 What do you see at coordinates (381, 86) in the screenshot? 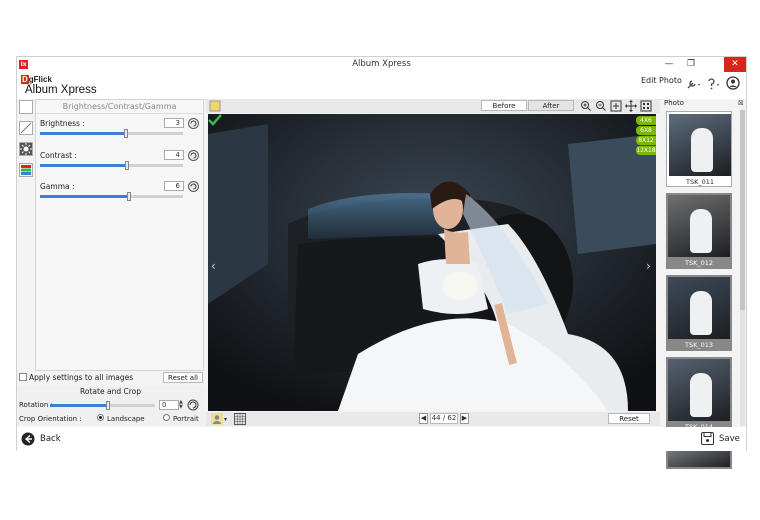
I see `app-header: DgFlick Album Xpress Edit Photo` at bounding box center [381, 86].